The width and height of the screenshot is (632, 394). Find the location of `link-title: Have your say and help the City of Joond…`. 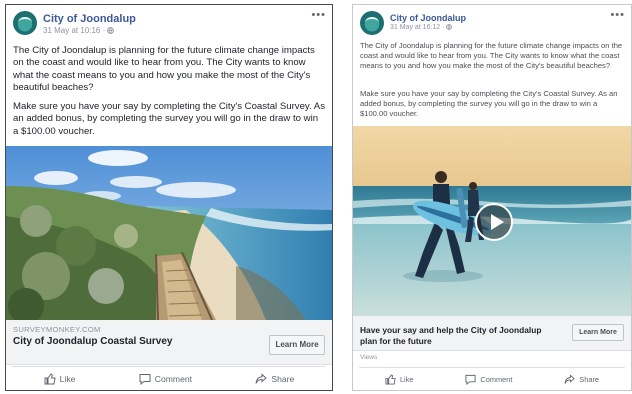

link-title: Have your say and help the City of Joond… is located at coordinates (460, 336).